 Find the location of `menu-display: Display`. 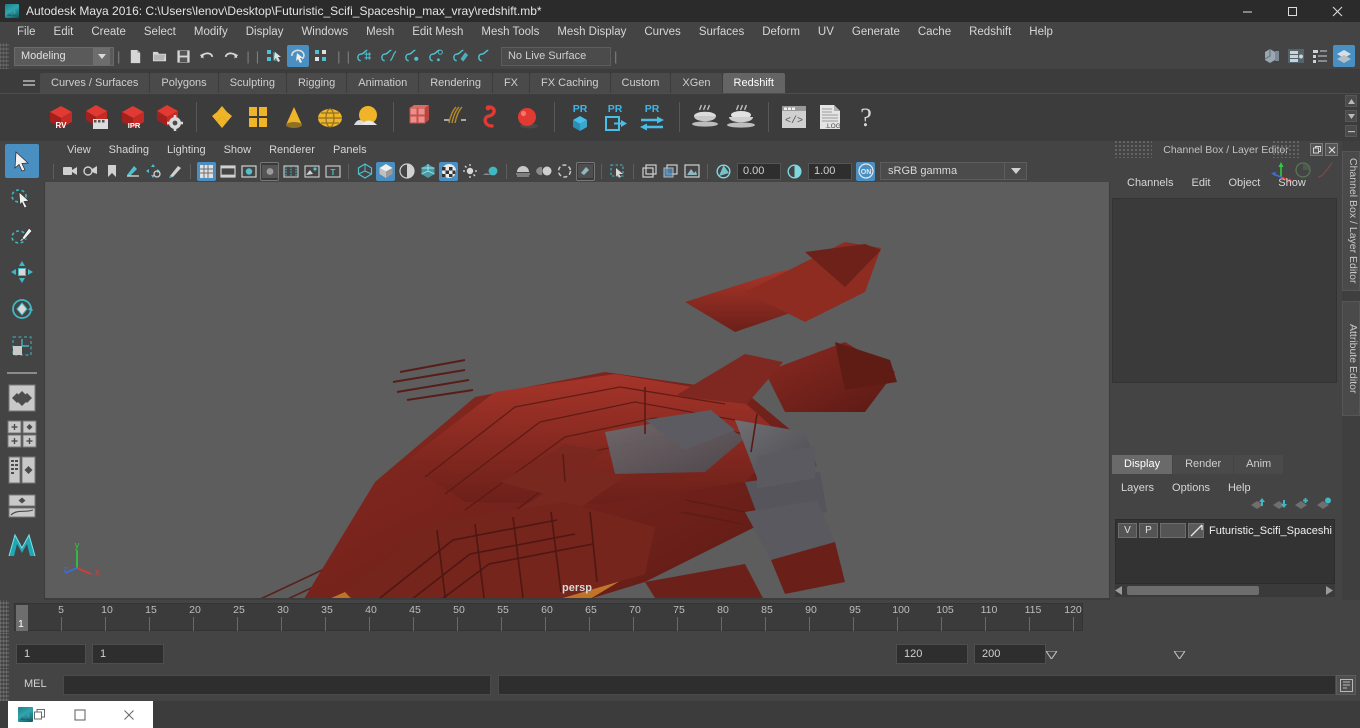

menu-display: Display is located at coordinates (265, 32).